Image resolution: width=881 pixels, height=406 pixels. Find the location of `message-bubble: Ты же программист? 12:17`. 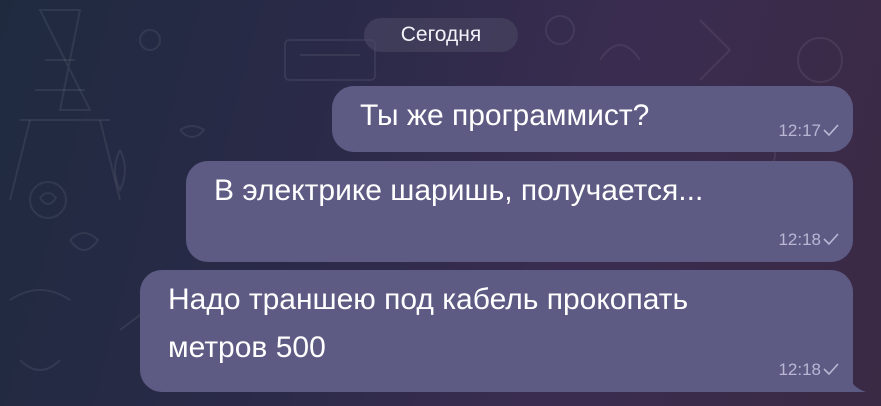

message-bubble: Ты же программист? 12:17 is located at coordinates (592, 119).